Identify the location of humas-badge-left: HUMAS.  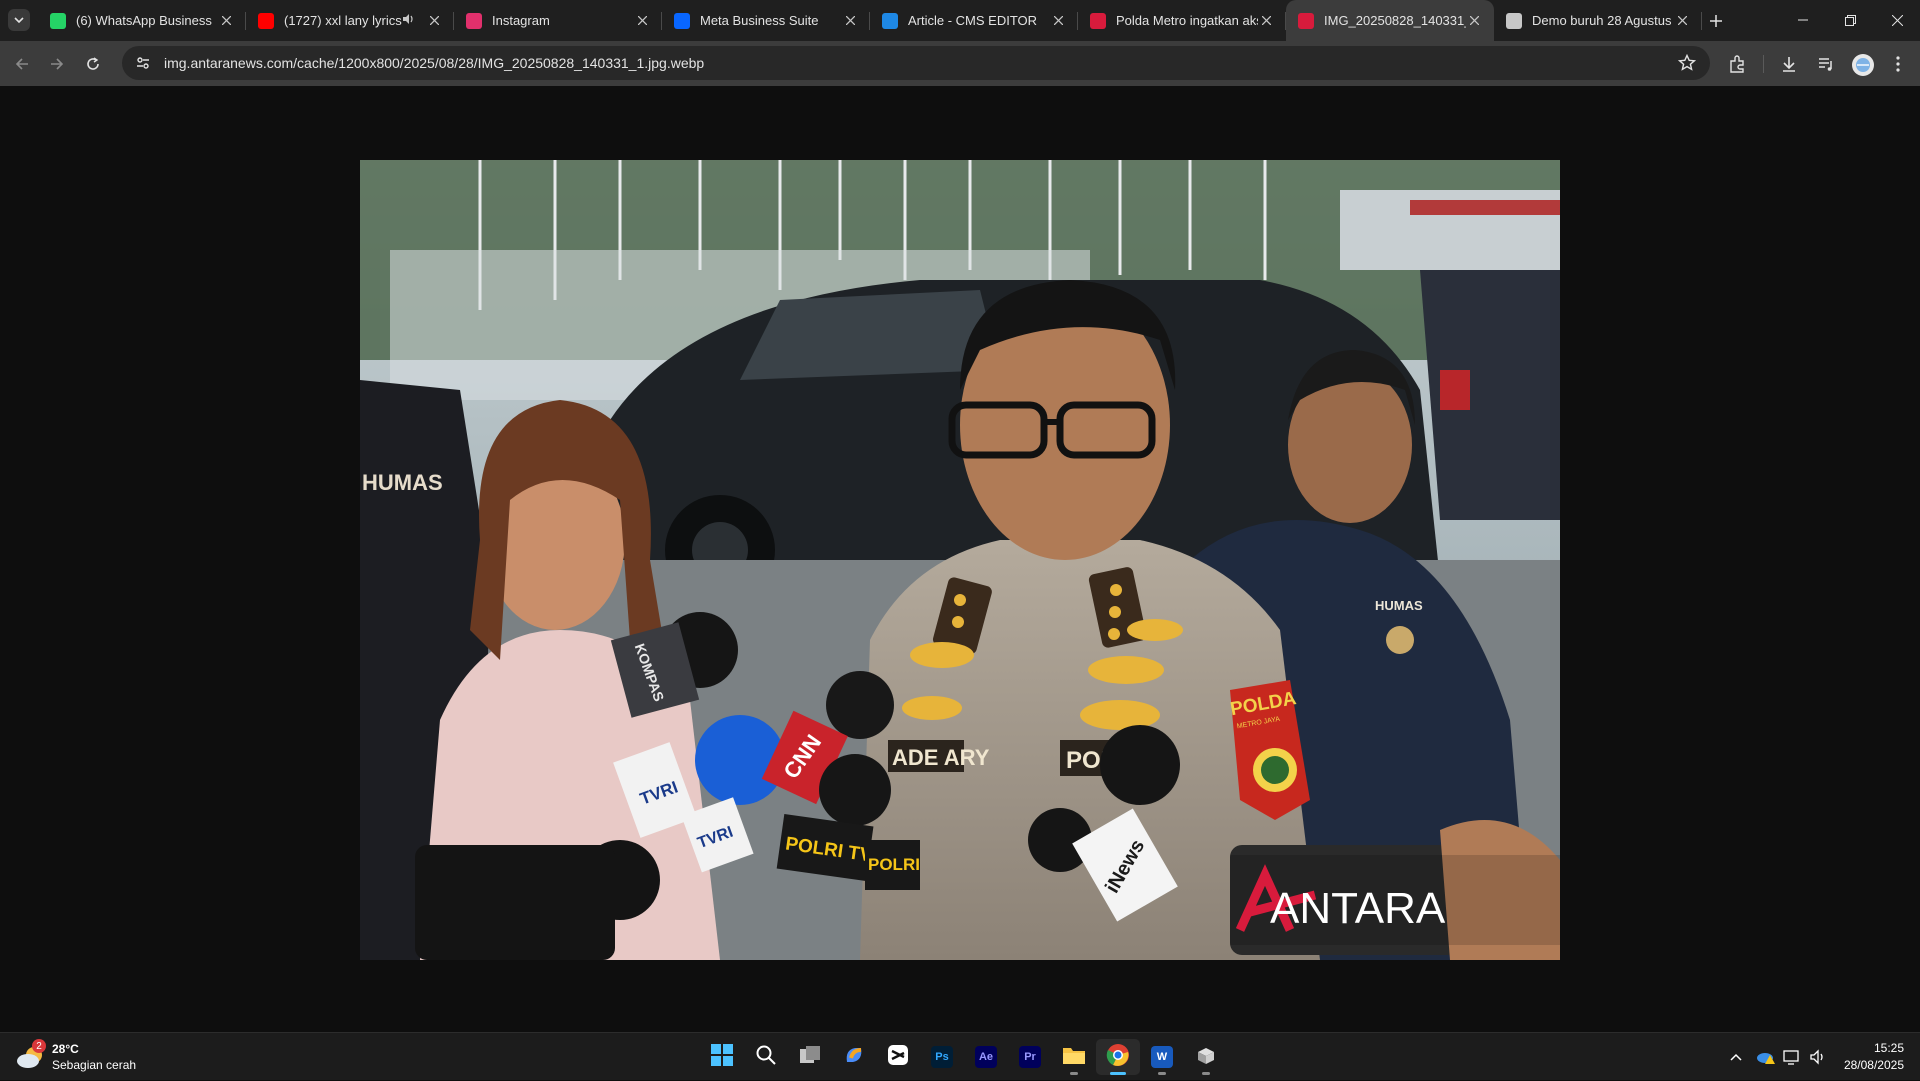
(402, 482).